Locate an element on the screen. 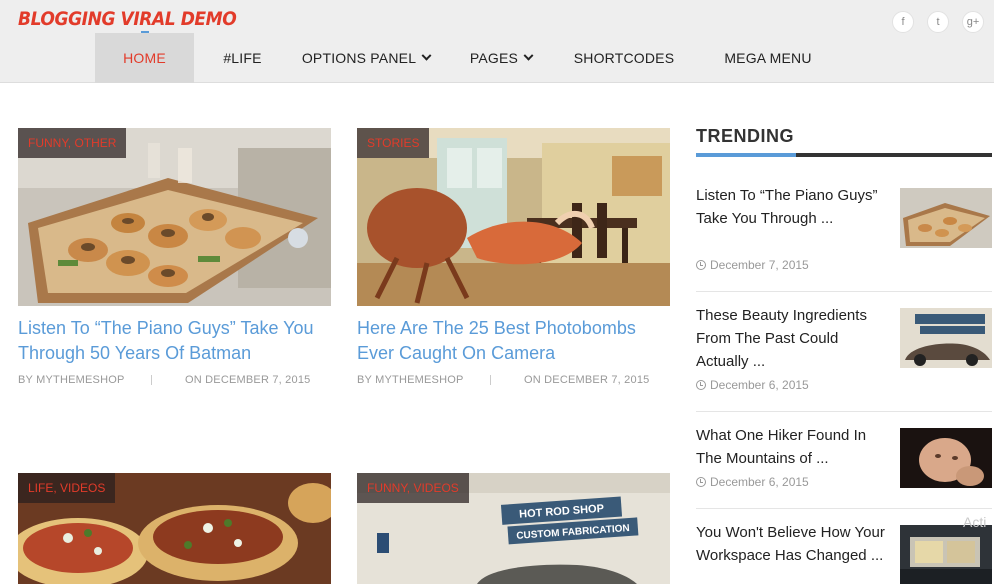 This screenshot has width=994, height=584. trending-divider-accent is located at coordinates (746, 155).